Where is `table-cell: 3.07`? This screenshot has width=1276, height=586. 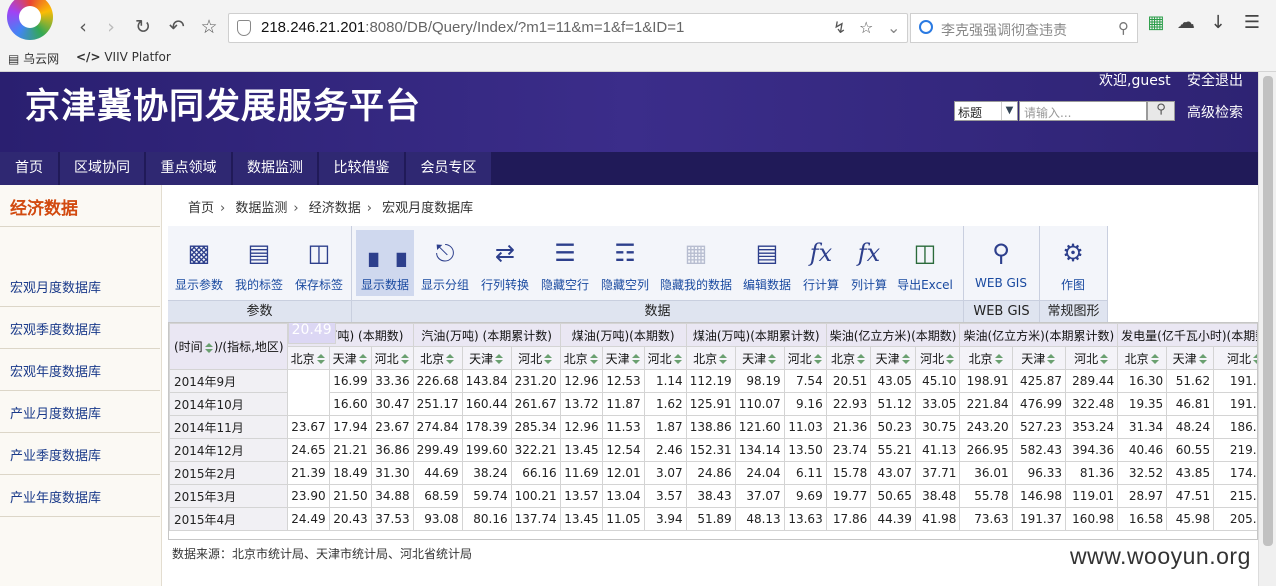
table-cell: 3.07 is located at coordinates (665, 473).